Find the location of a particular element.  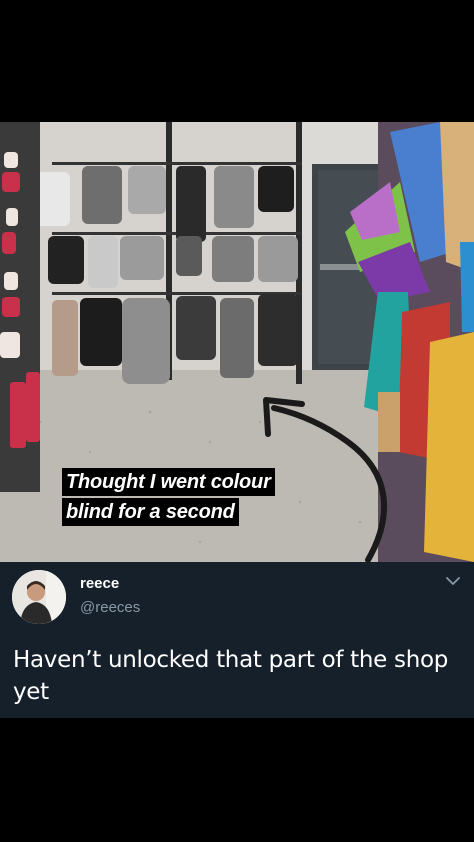

user-handle: @reeces is located at coordinates (110, 607).